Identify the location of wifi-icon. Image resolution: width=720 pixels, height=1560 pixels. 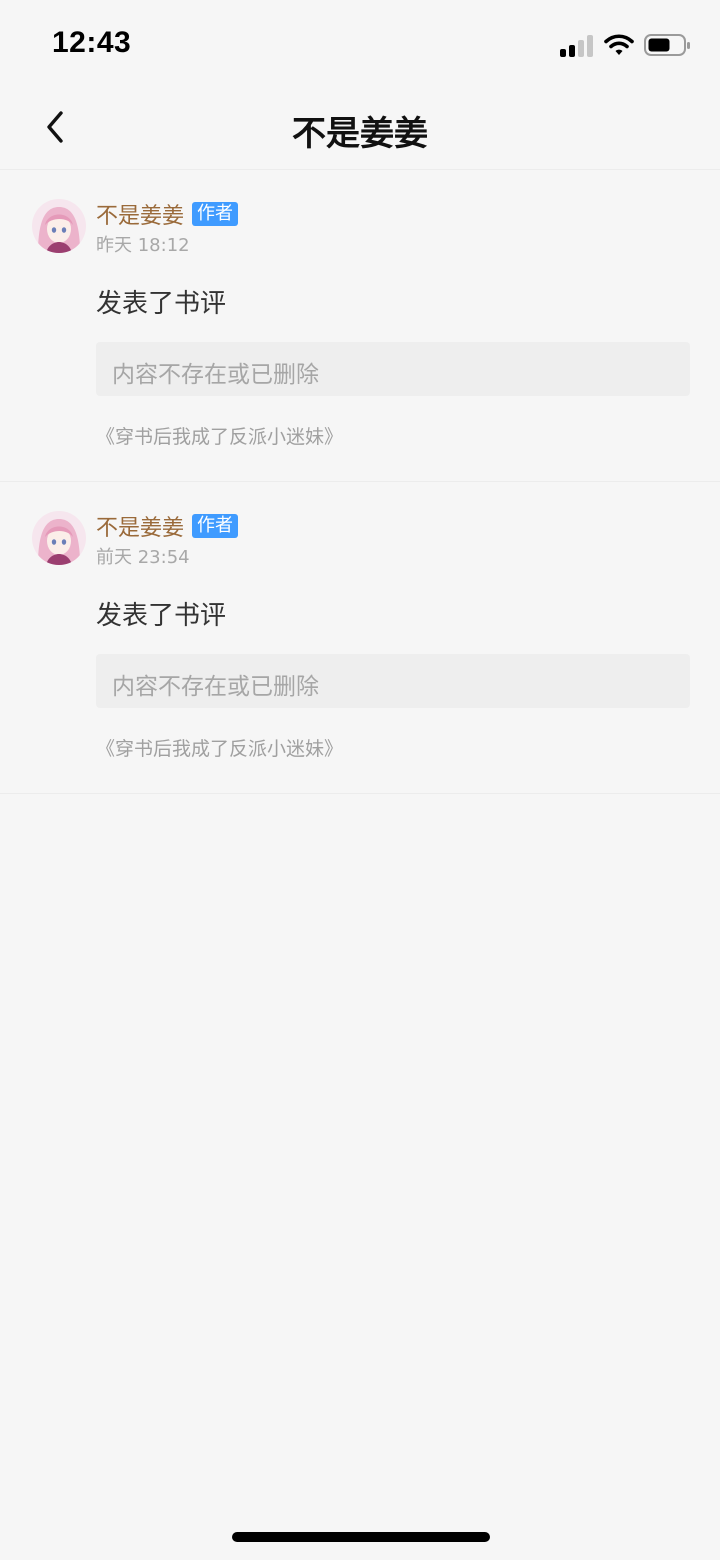
(619, 45).